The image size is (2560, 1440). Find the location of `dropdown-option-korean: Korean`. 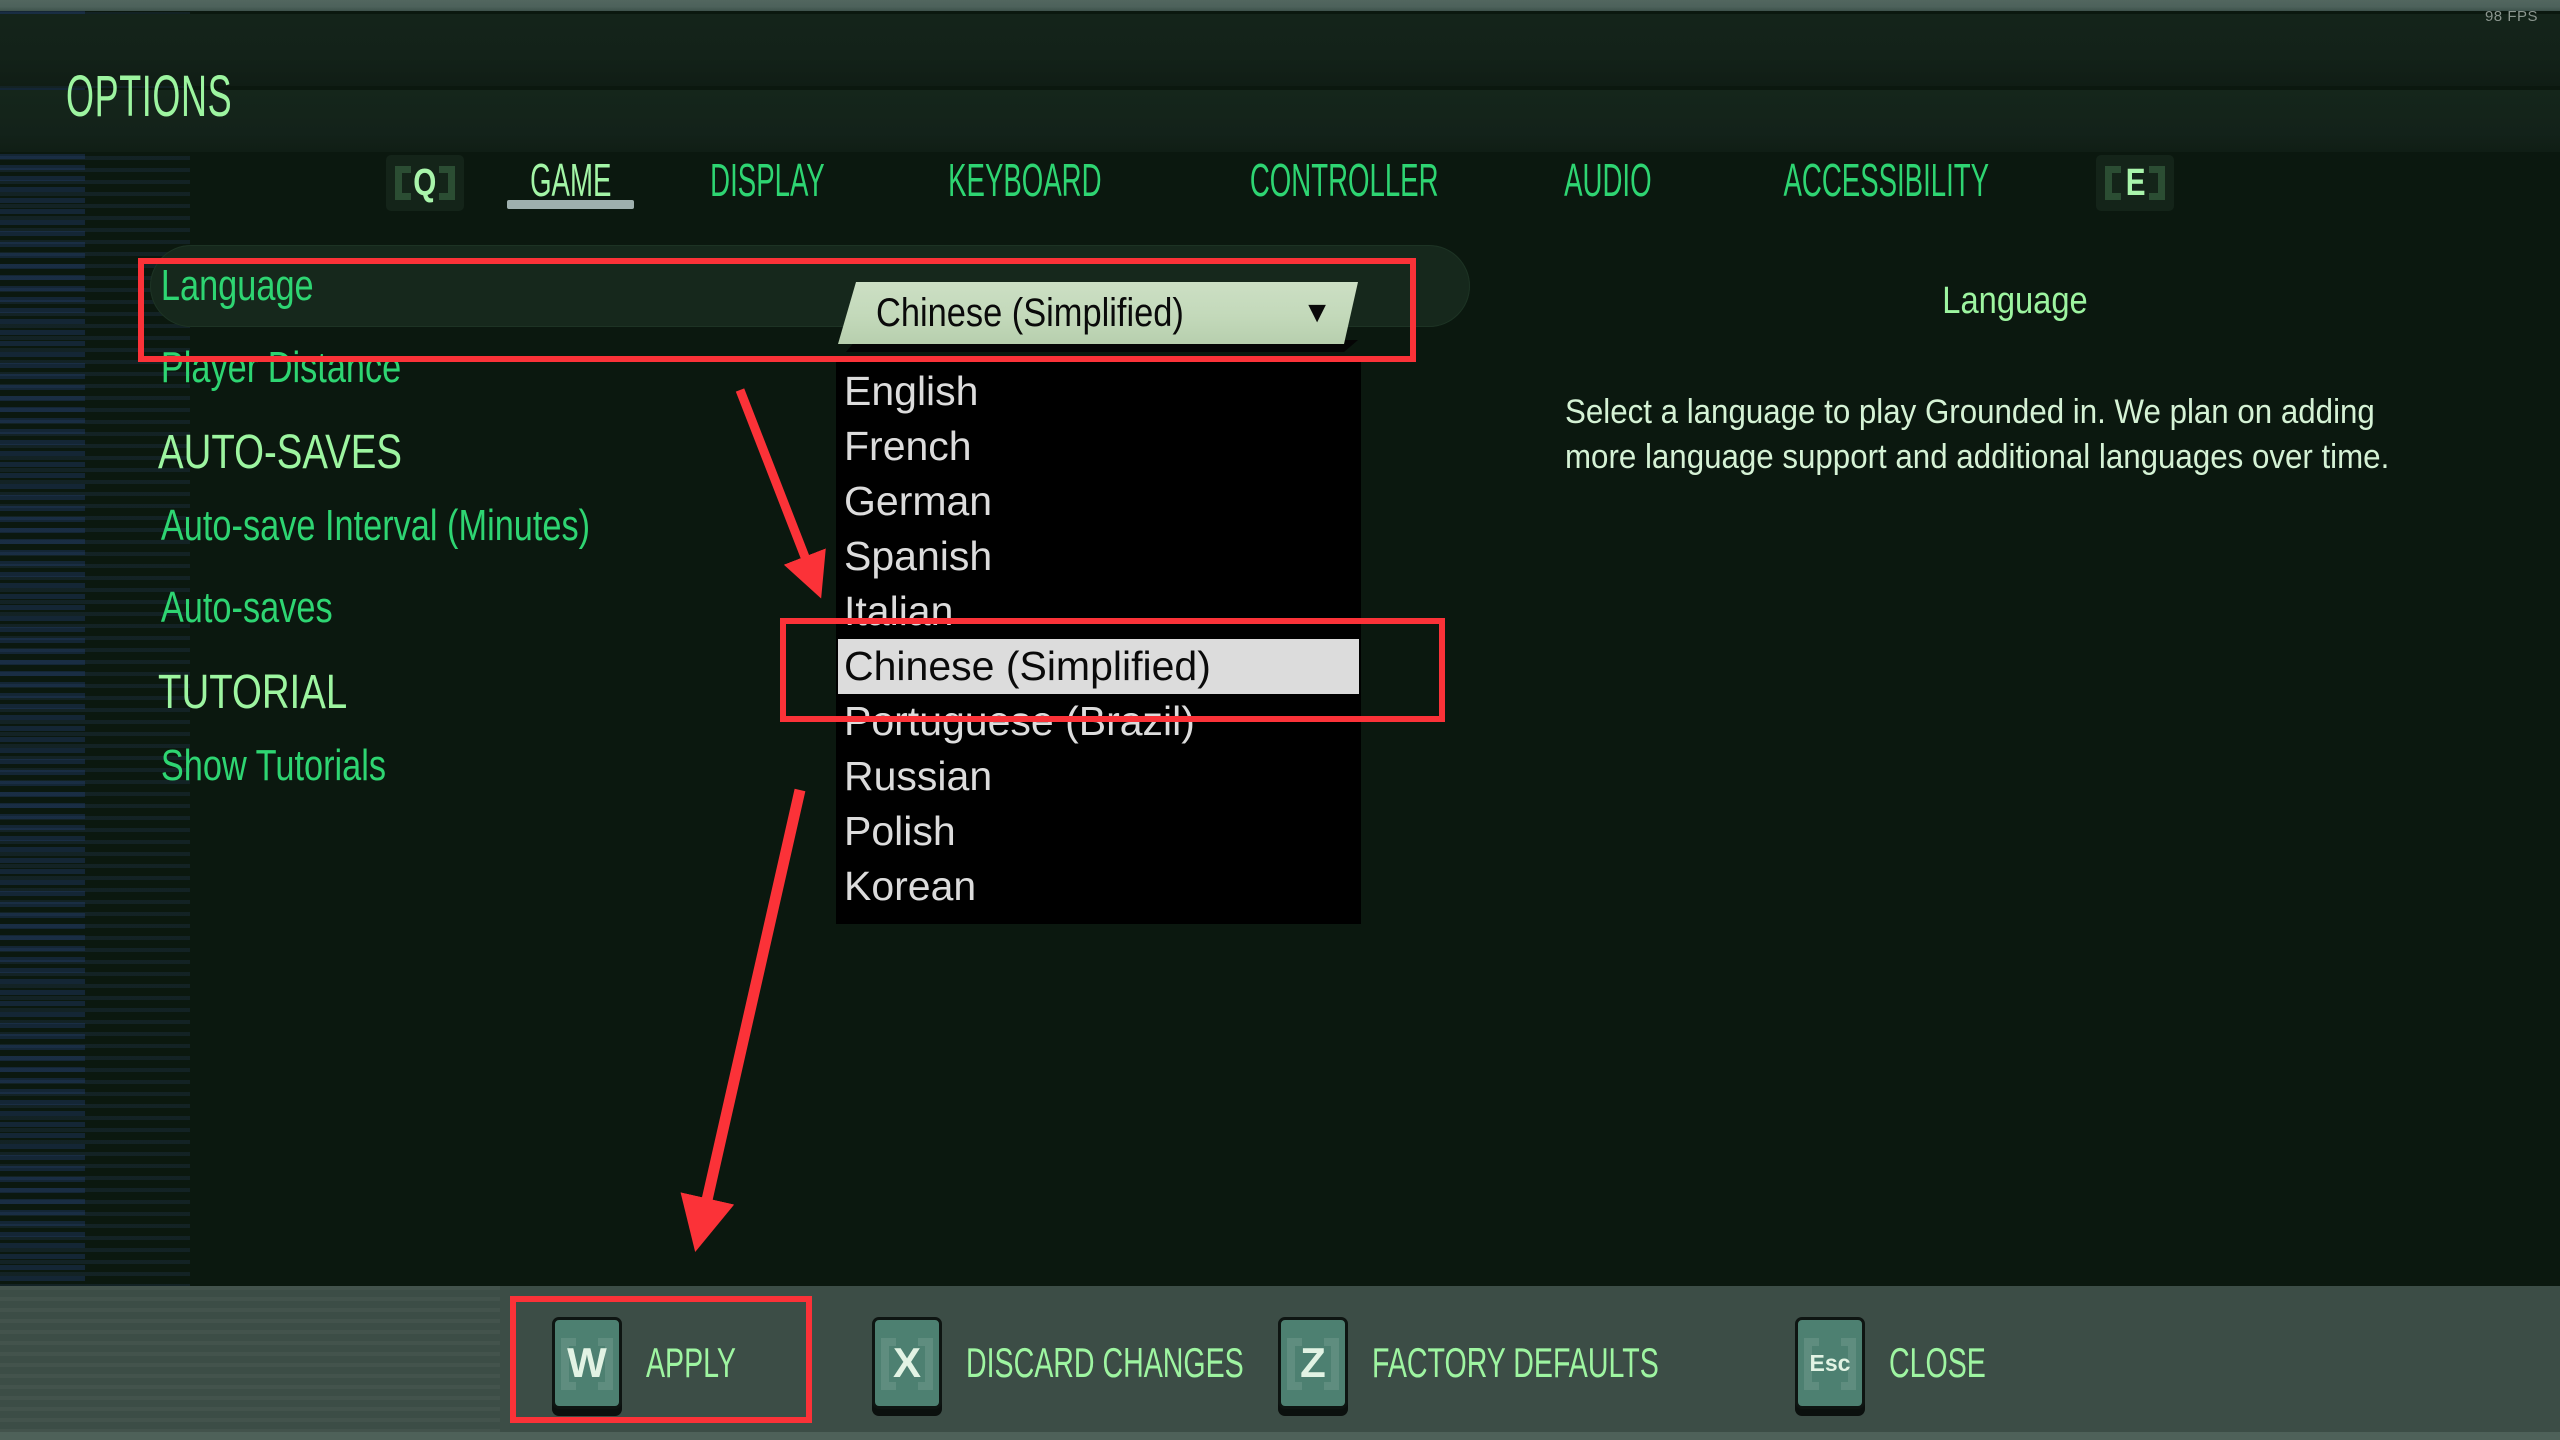

dropdown-option-korean: Korean is located at coordinates (1098, 886).